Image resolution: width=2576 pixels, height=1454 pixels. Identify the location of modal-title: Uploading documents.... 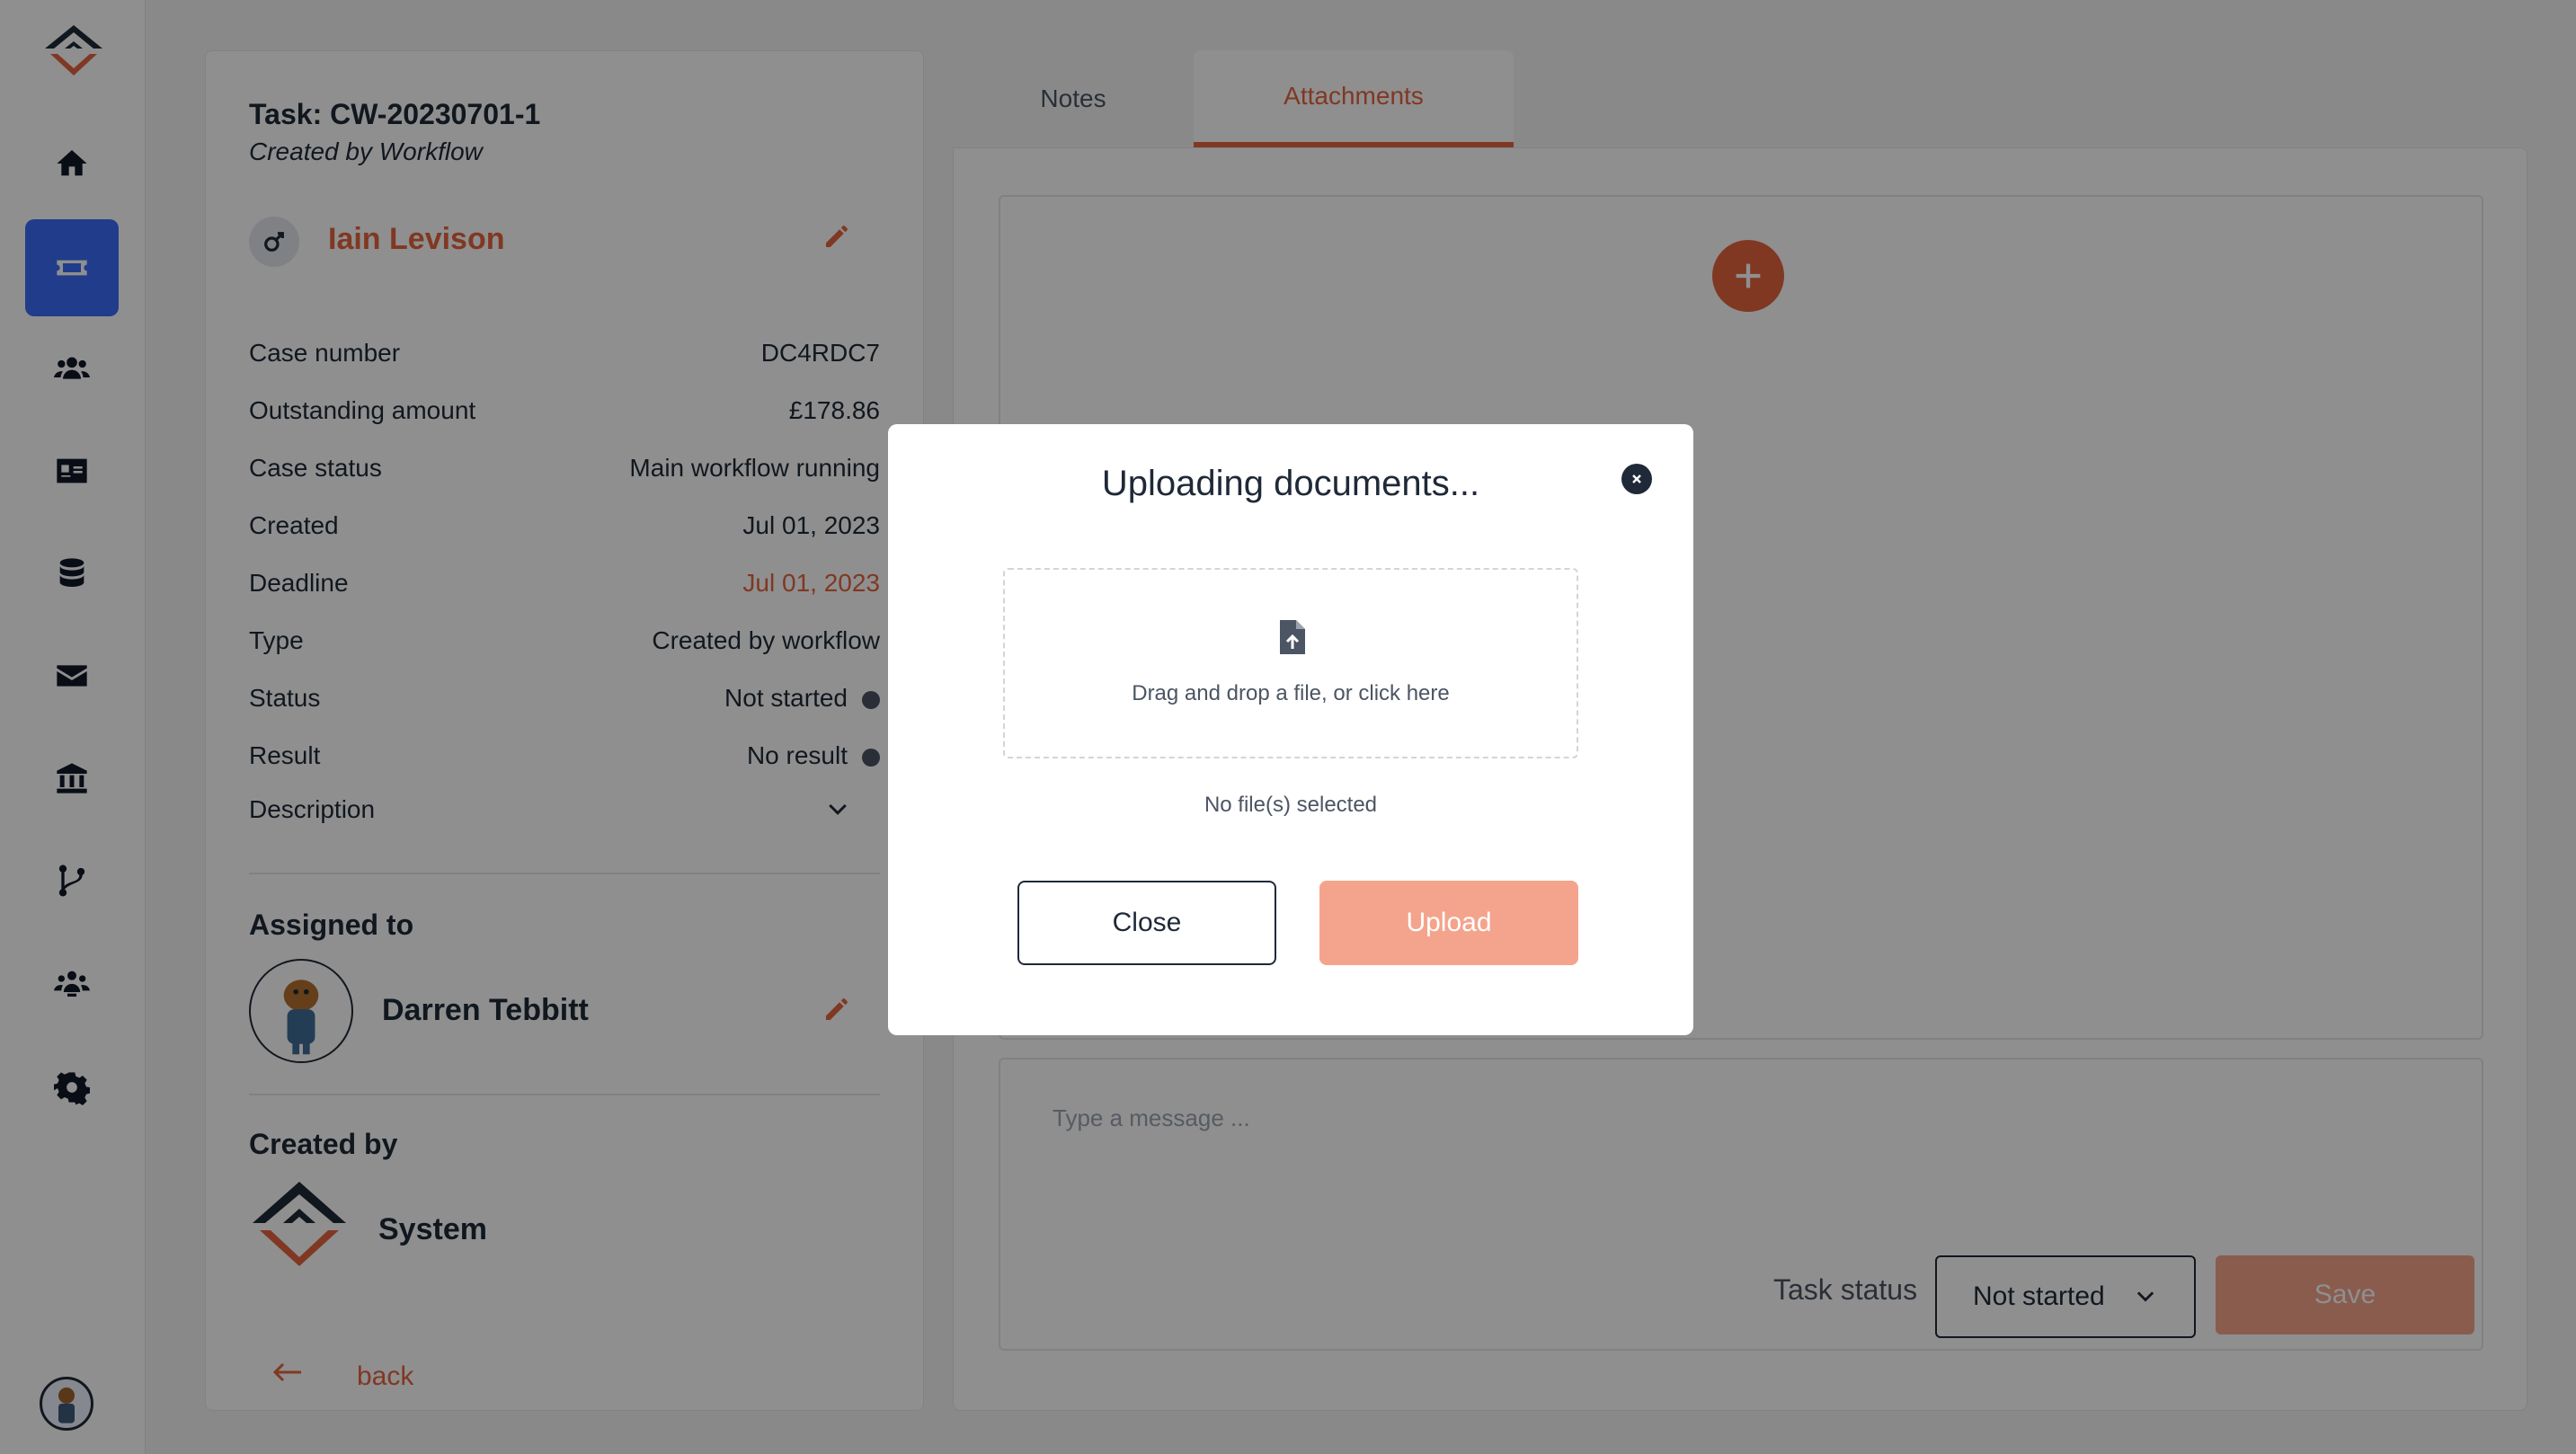
(1290, 483).